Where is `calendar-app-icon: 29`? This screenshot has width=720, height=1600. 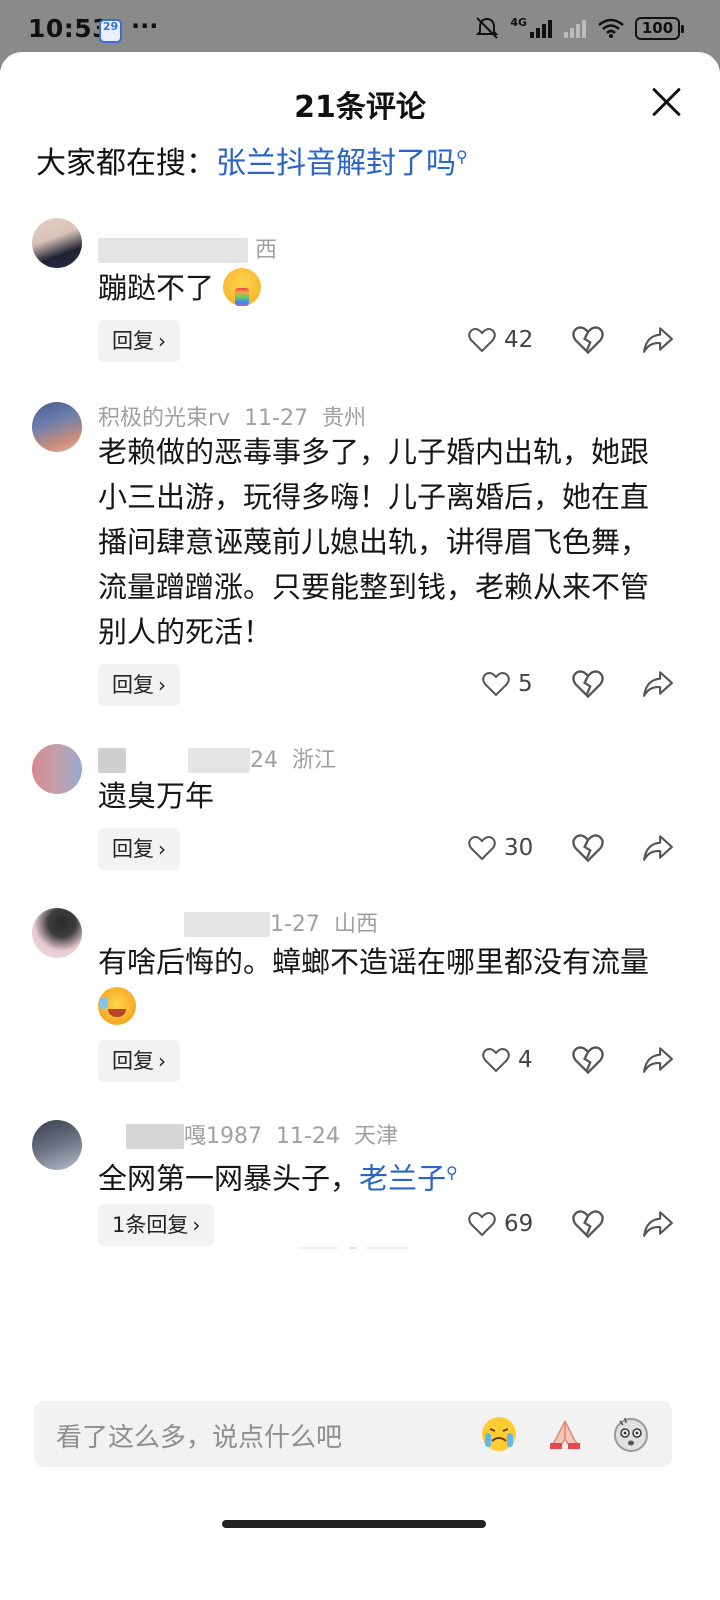 calendar-app-icon: 29 is located at coordinates (110, 31).